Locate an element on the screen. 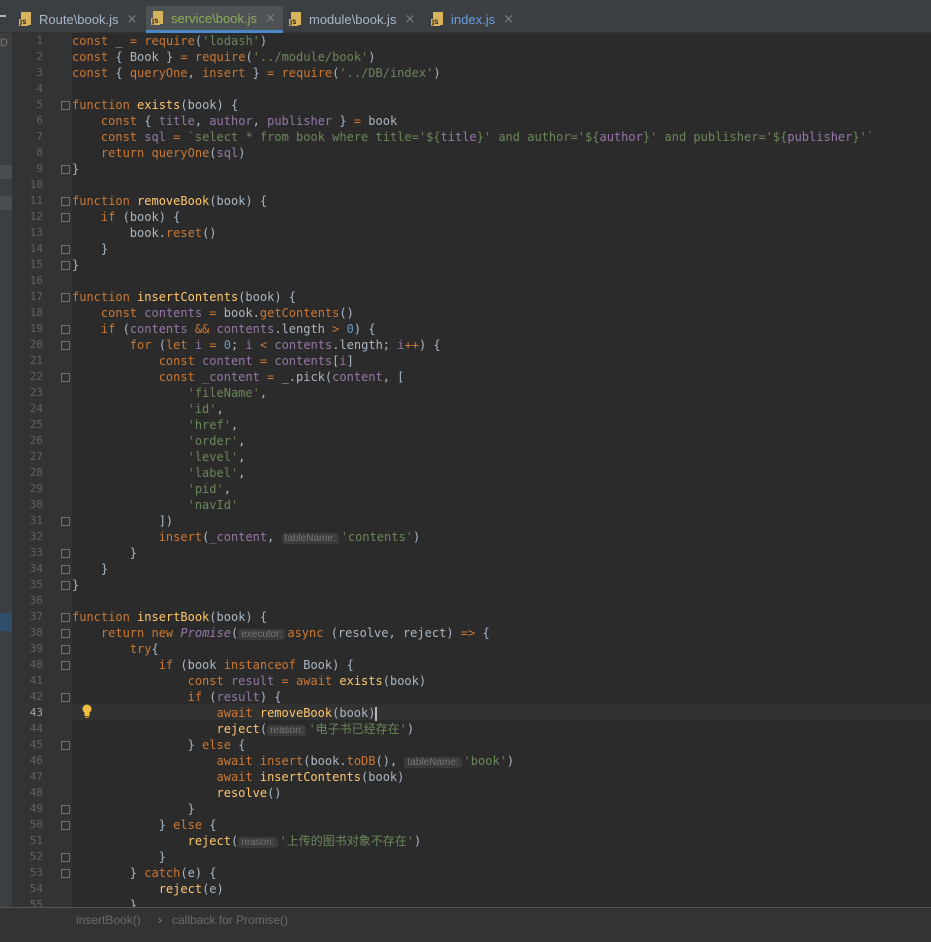 The image size is (931, 942). tab-index: JS index.js × is located at coordinates (476, 19).